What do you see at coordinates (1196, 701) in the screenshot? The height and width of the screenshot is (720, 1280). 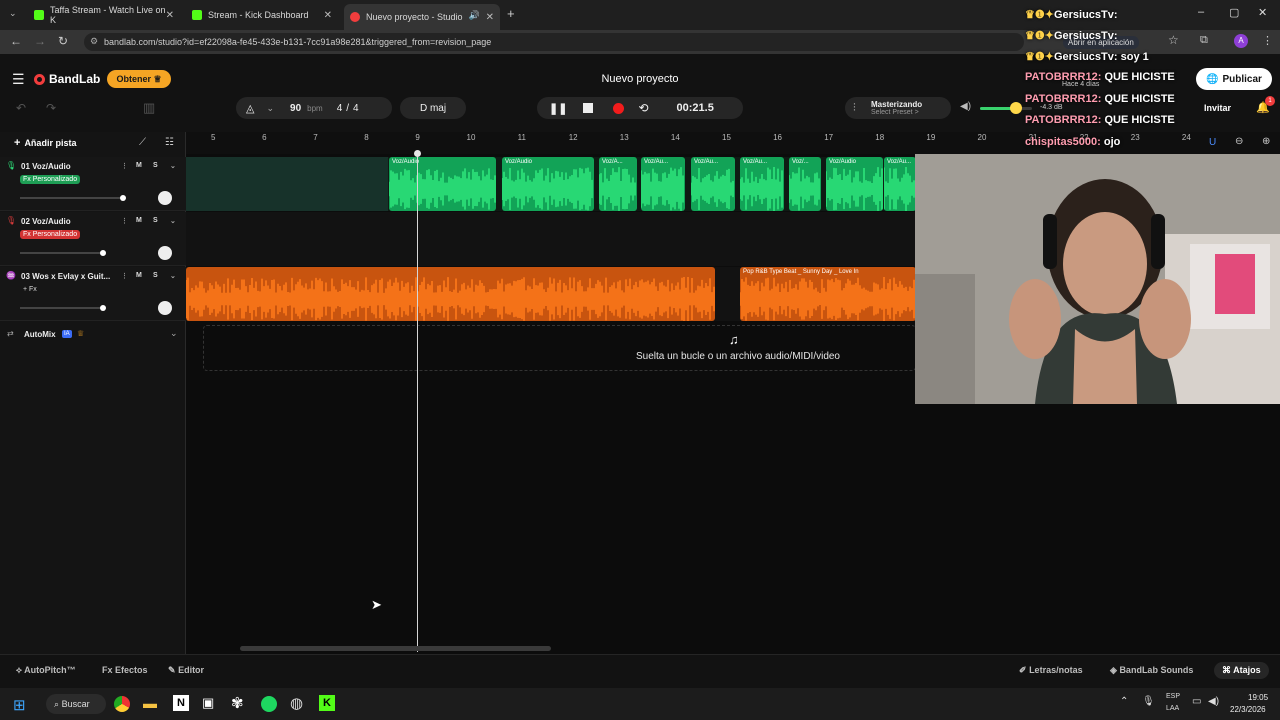 I see `network-icon: ▭` at bounding box center [1196, 701].